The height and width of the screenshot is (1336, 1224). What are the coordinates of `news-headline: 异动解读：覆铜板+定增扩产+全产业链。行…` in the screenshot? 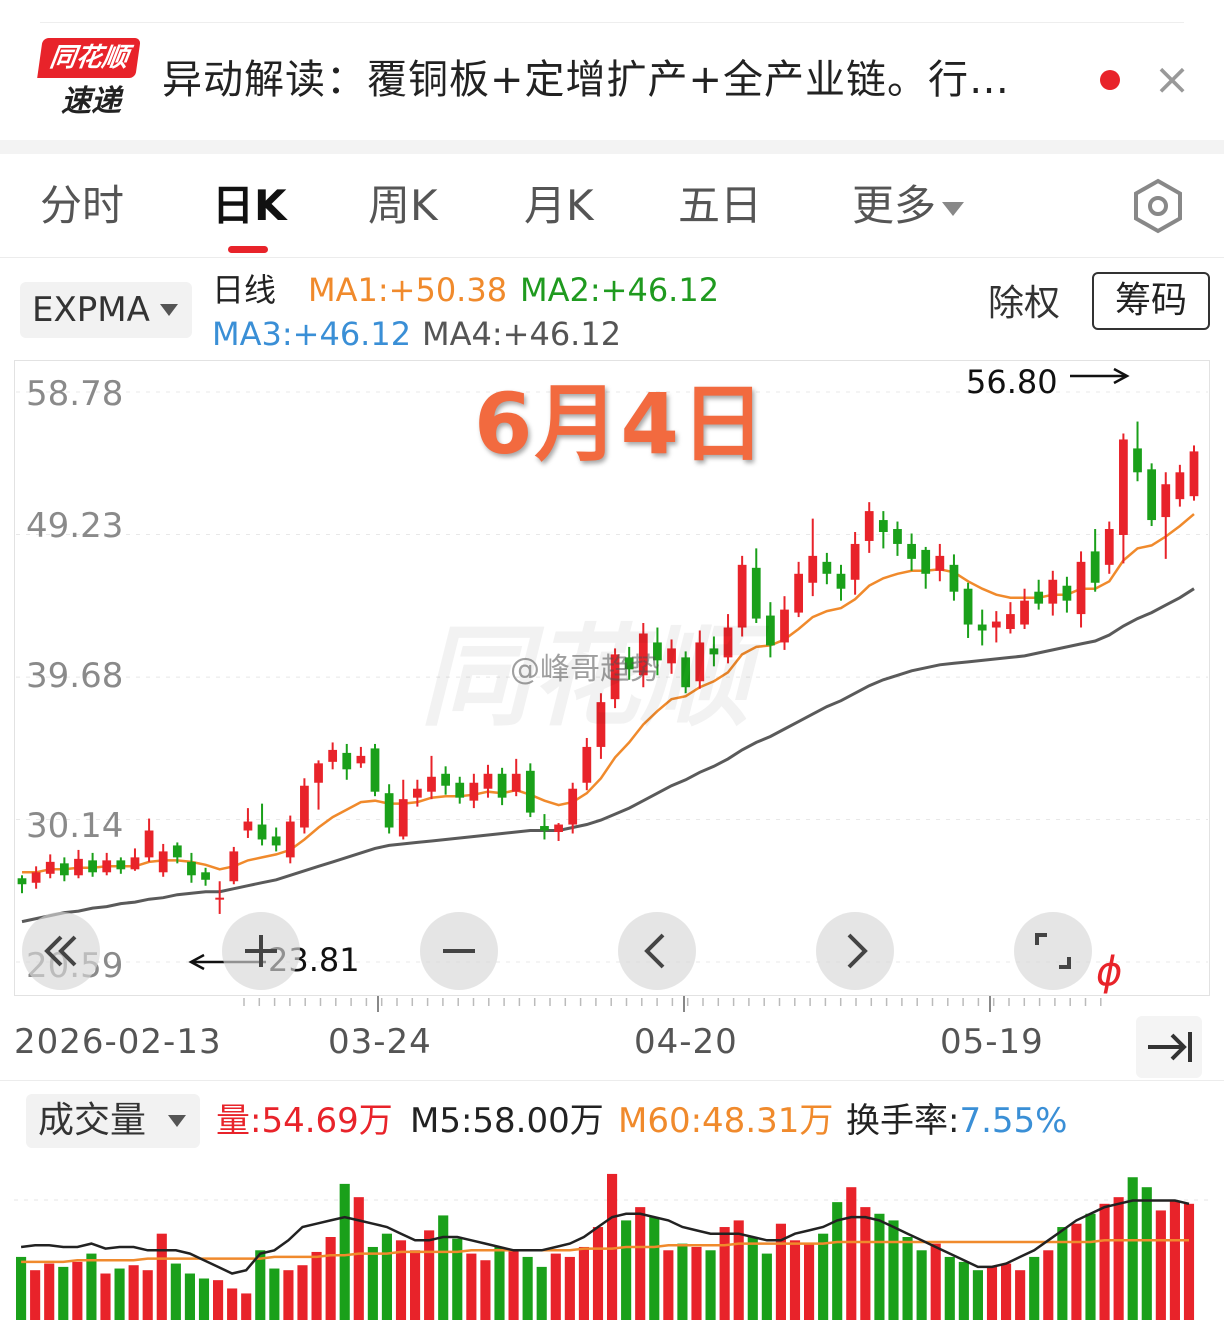 It's located at (622, 80).